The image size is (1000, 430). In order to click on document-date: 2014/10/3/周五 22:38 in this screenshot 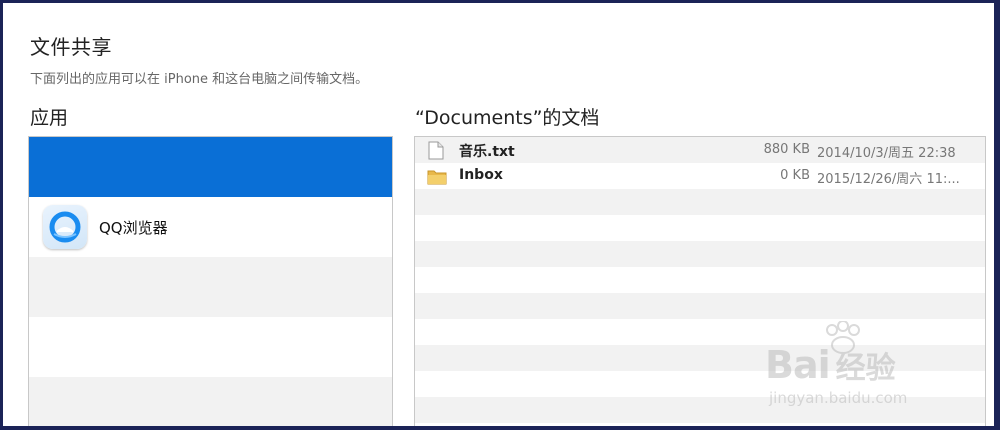, I will do `click(886, 153)`.